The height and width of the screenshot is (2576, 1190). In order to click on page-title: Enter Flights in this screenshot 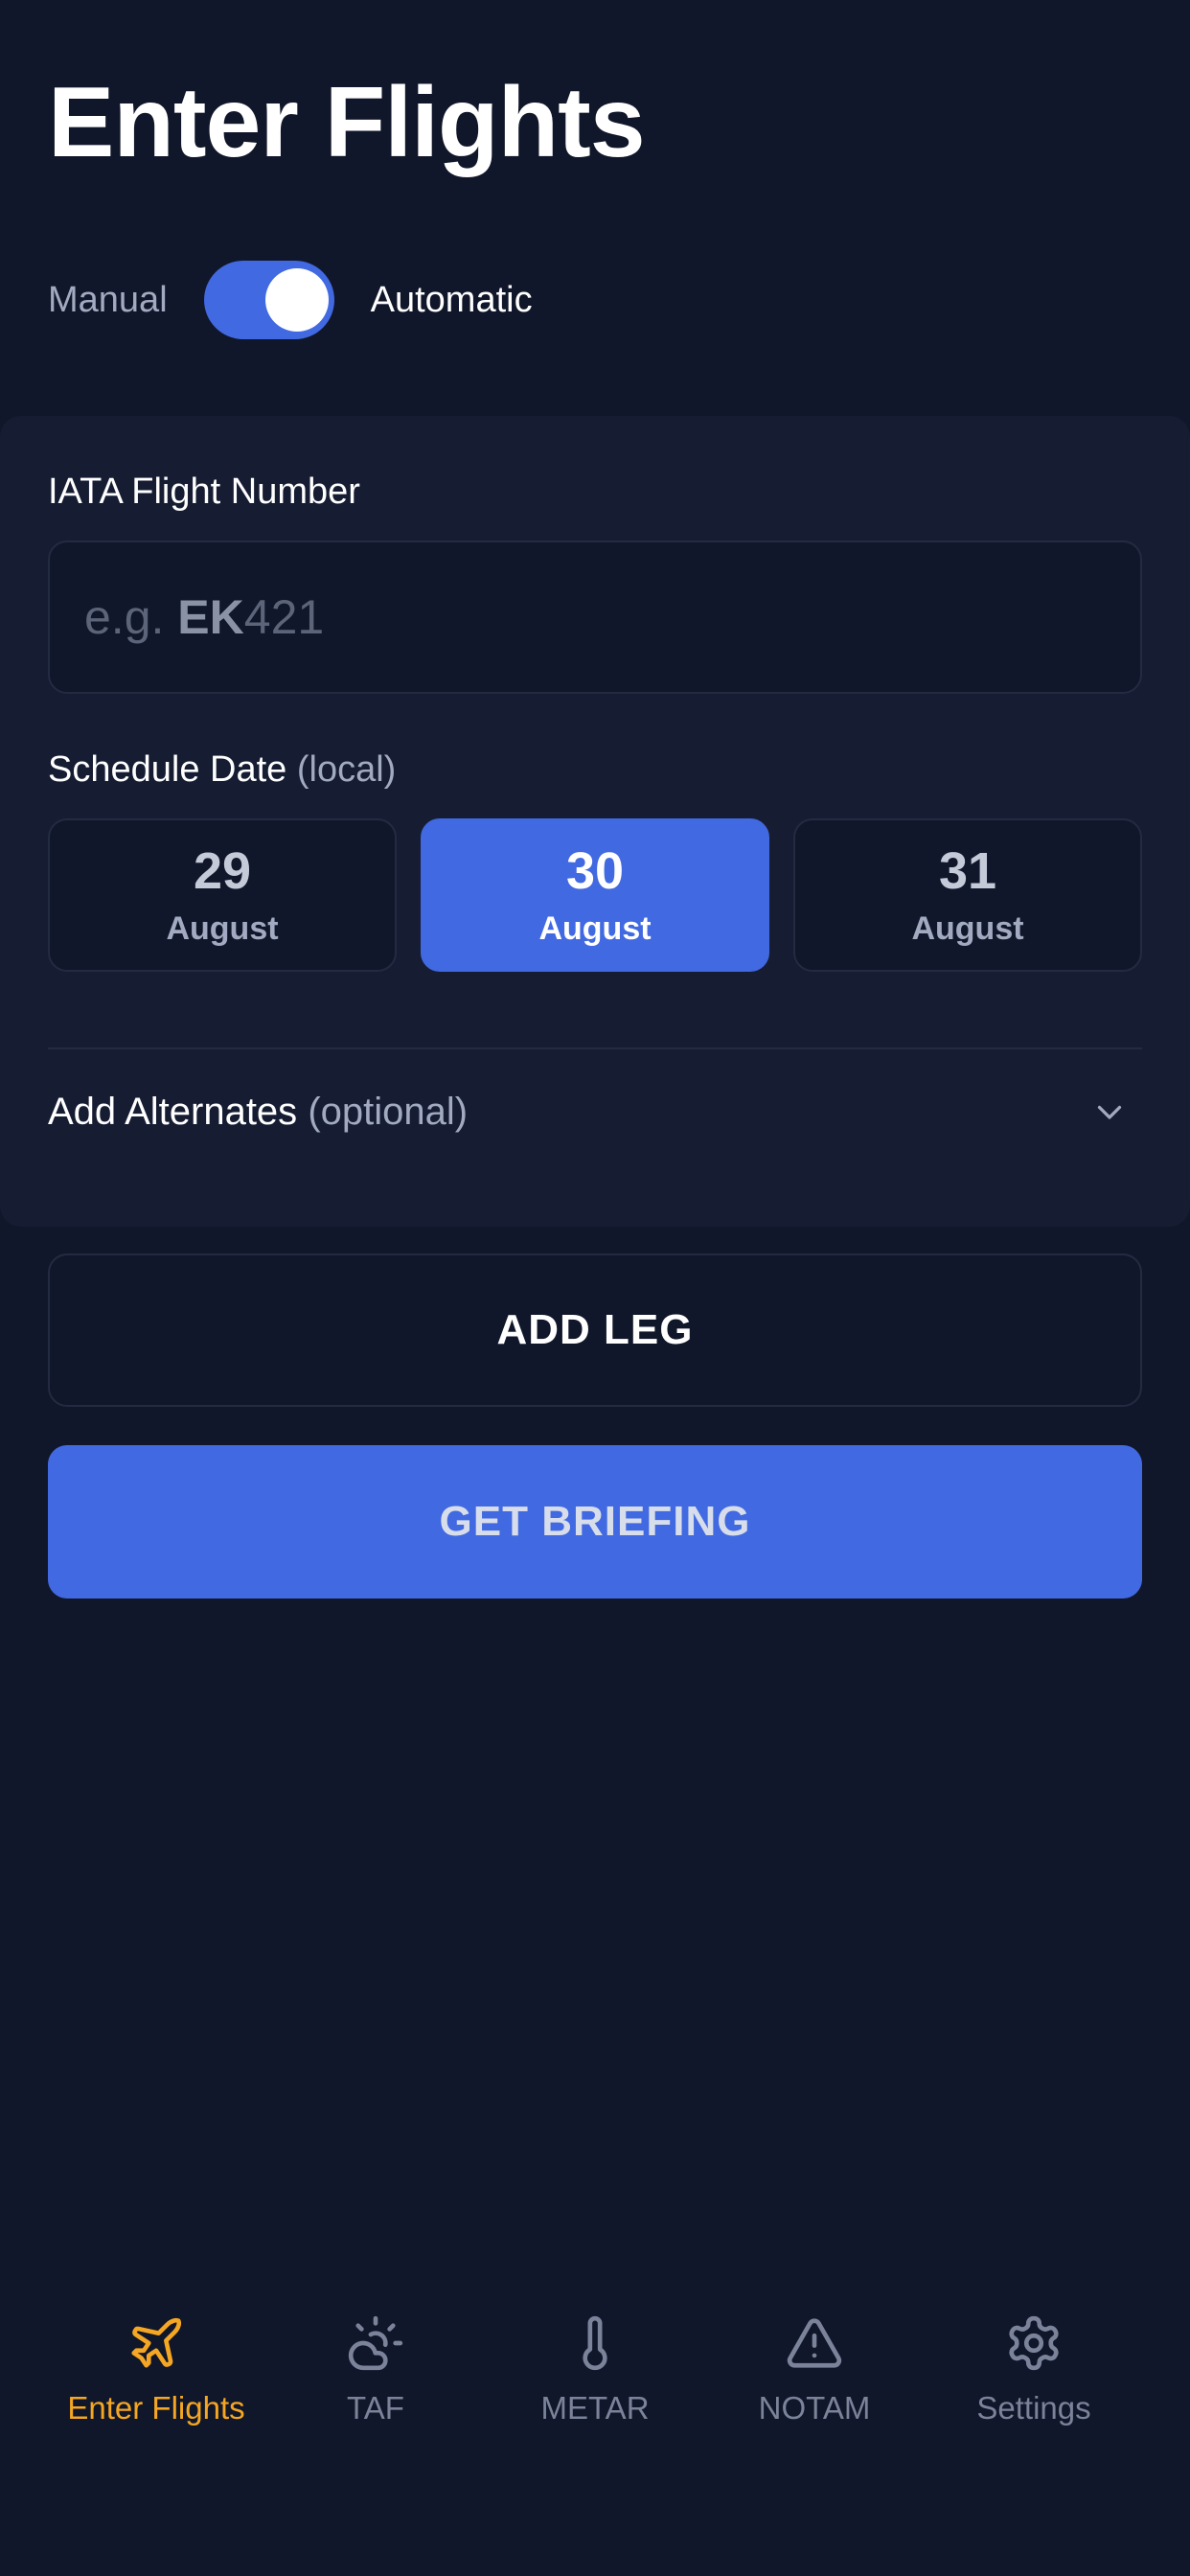, I will do `click(347, 122)`.